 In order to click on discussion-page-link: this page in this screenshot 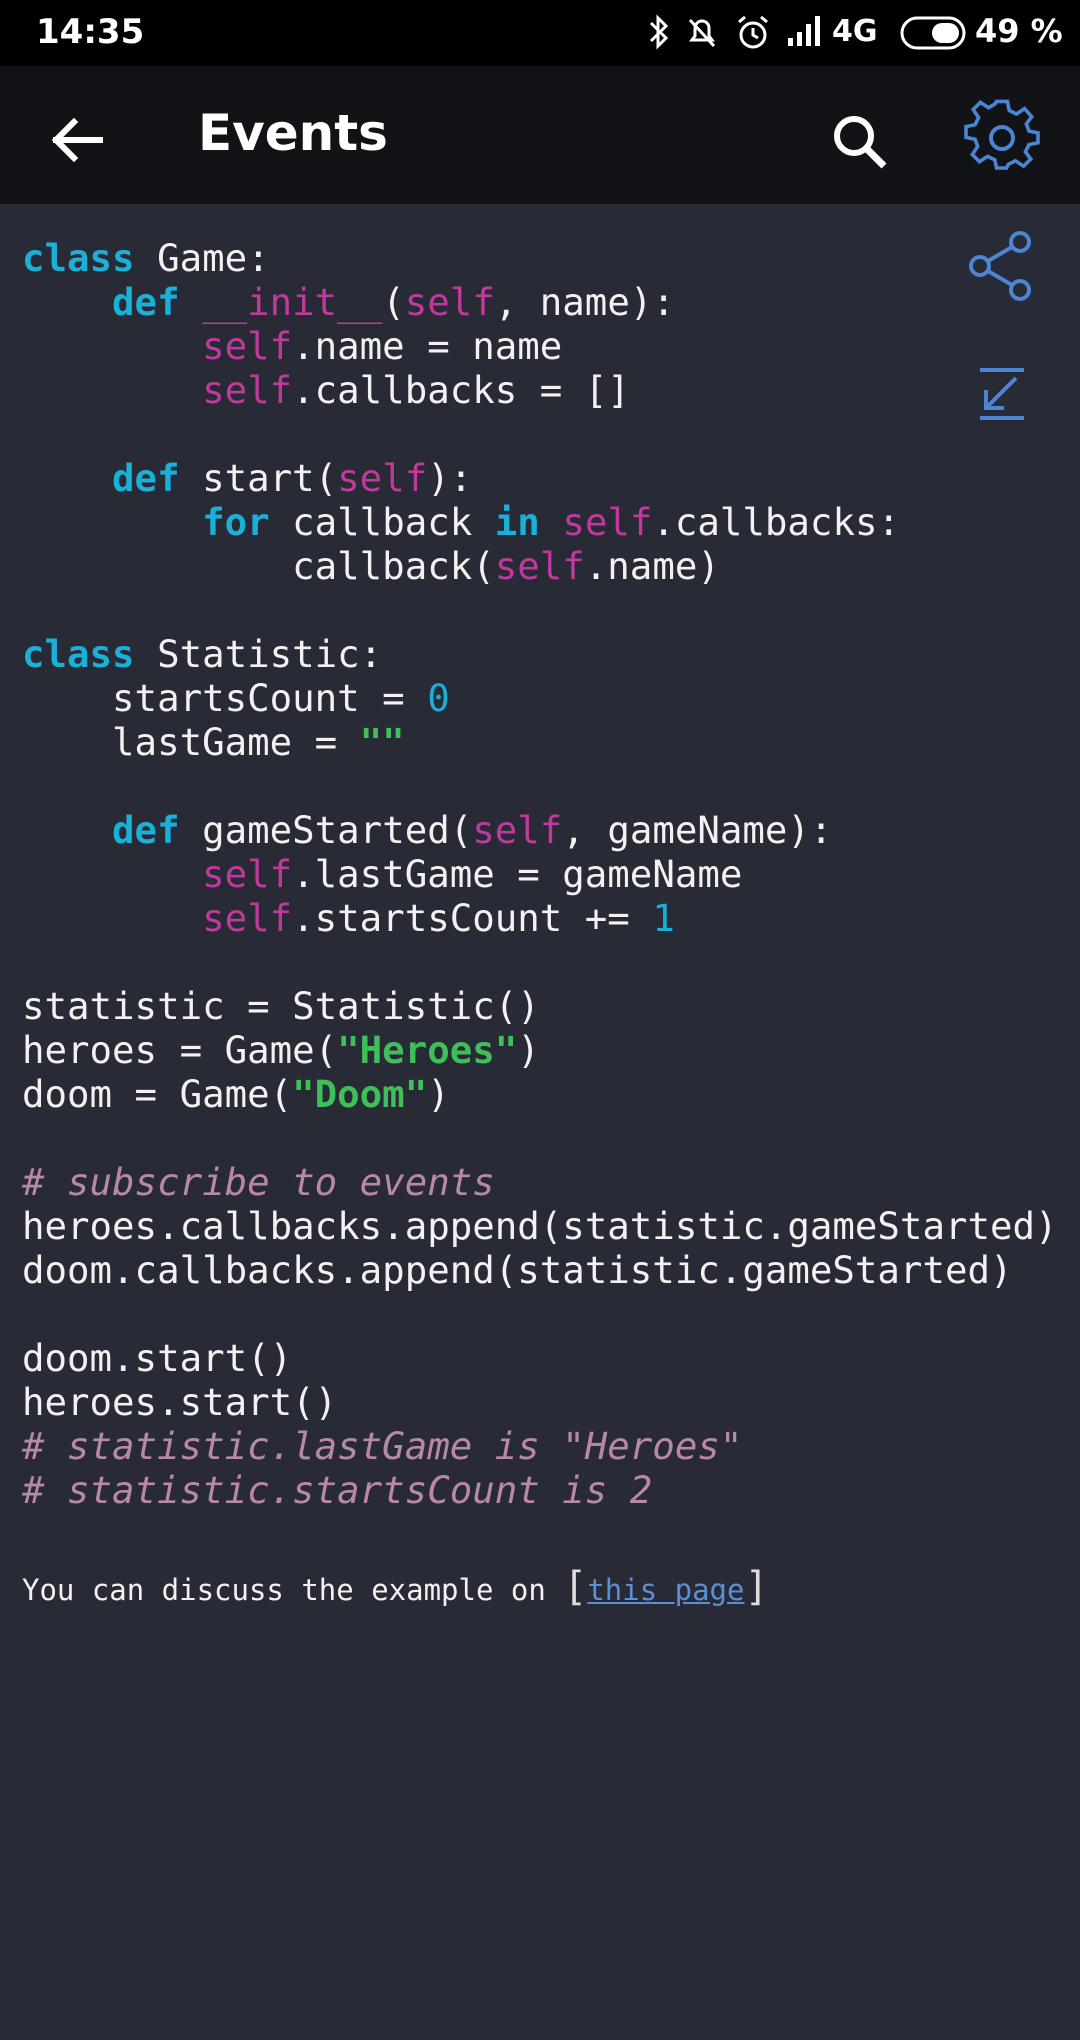, I will do `click(665, 1590)`.